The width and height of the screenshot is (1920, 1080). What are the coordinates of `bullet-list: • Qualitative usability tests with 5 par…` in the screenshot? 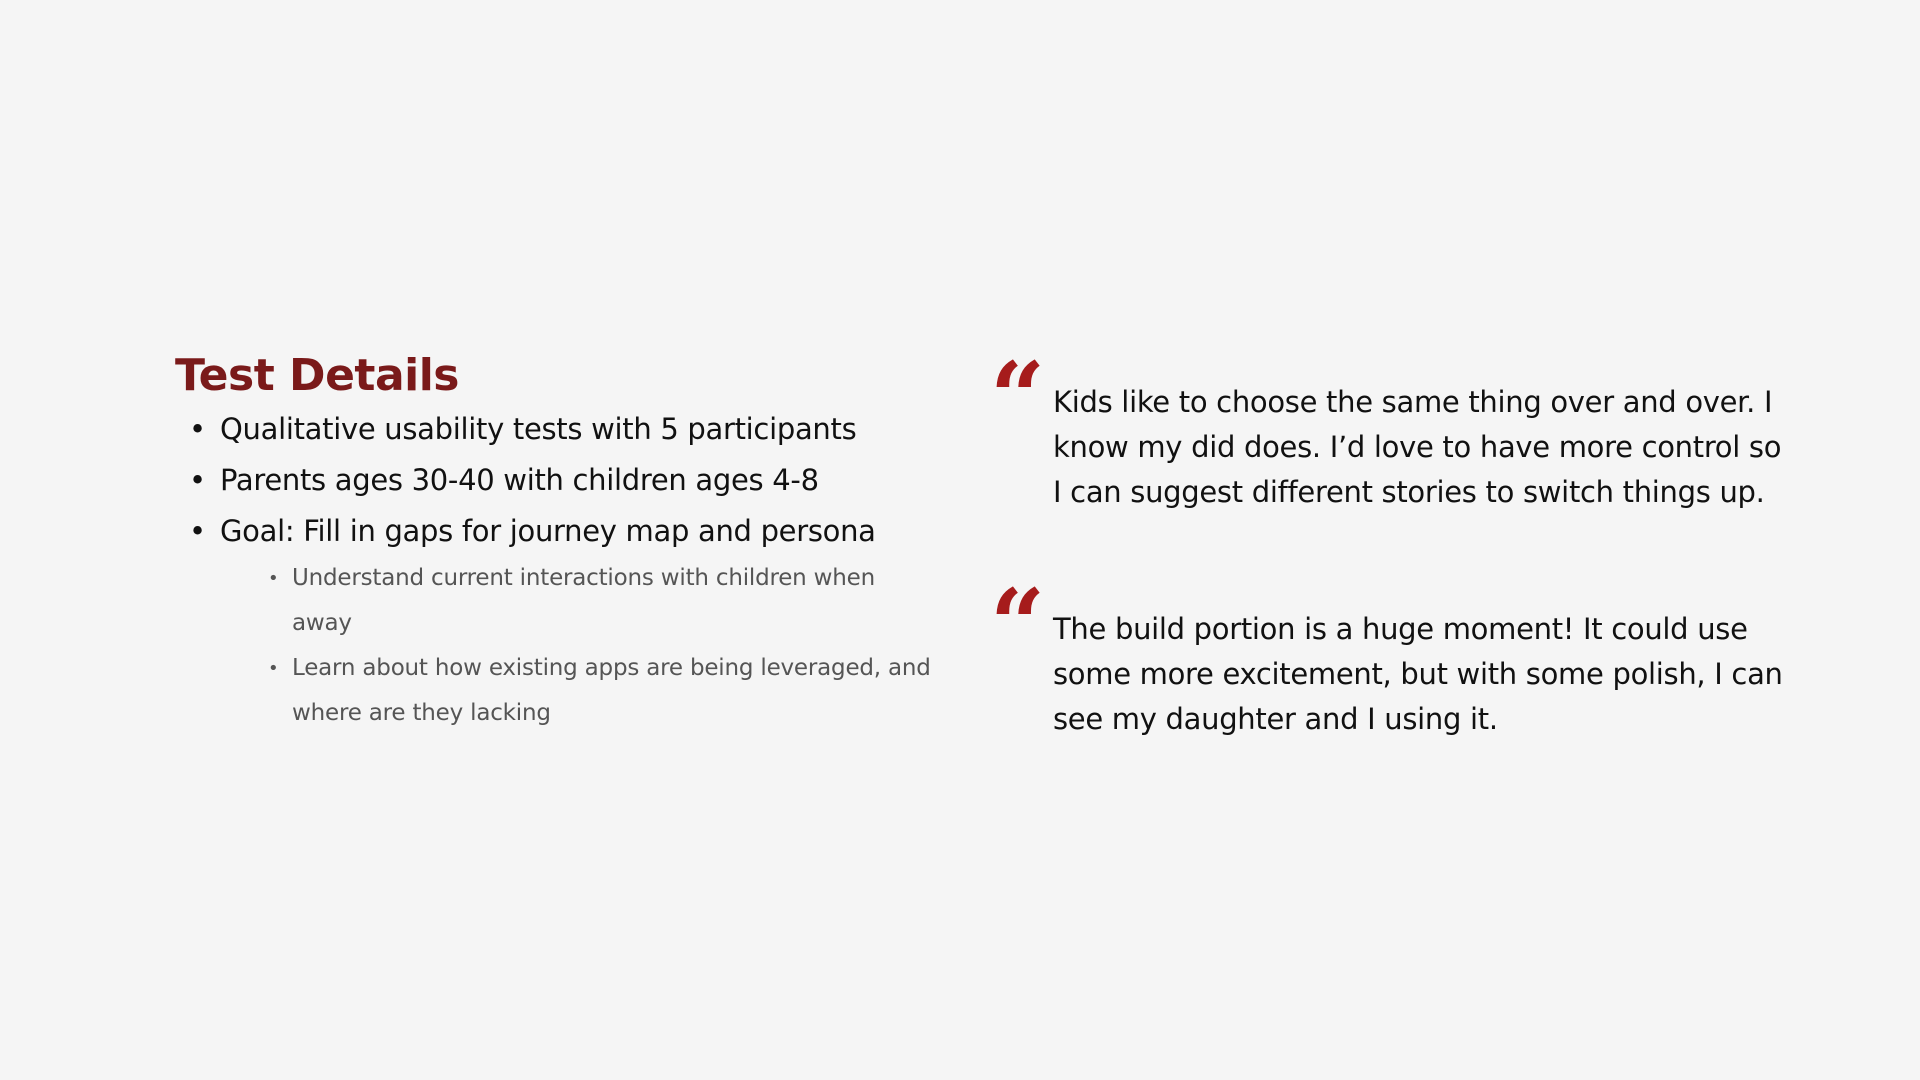 It's located at (555, 573).